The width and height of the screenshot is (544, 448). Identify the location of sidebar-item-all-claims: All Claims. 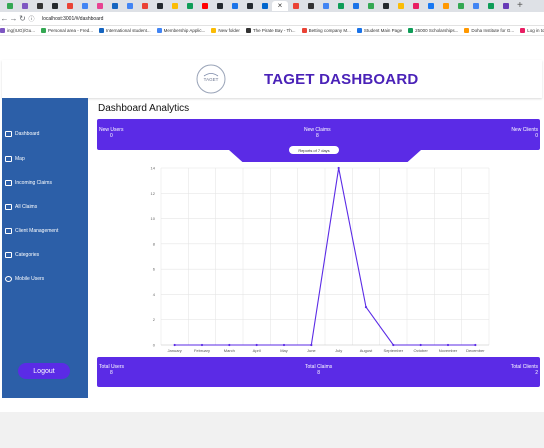
(21, 207).